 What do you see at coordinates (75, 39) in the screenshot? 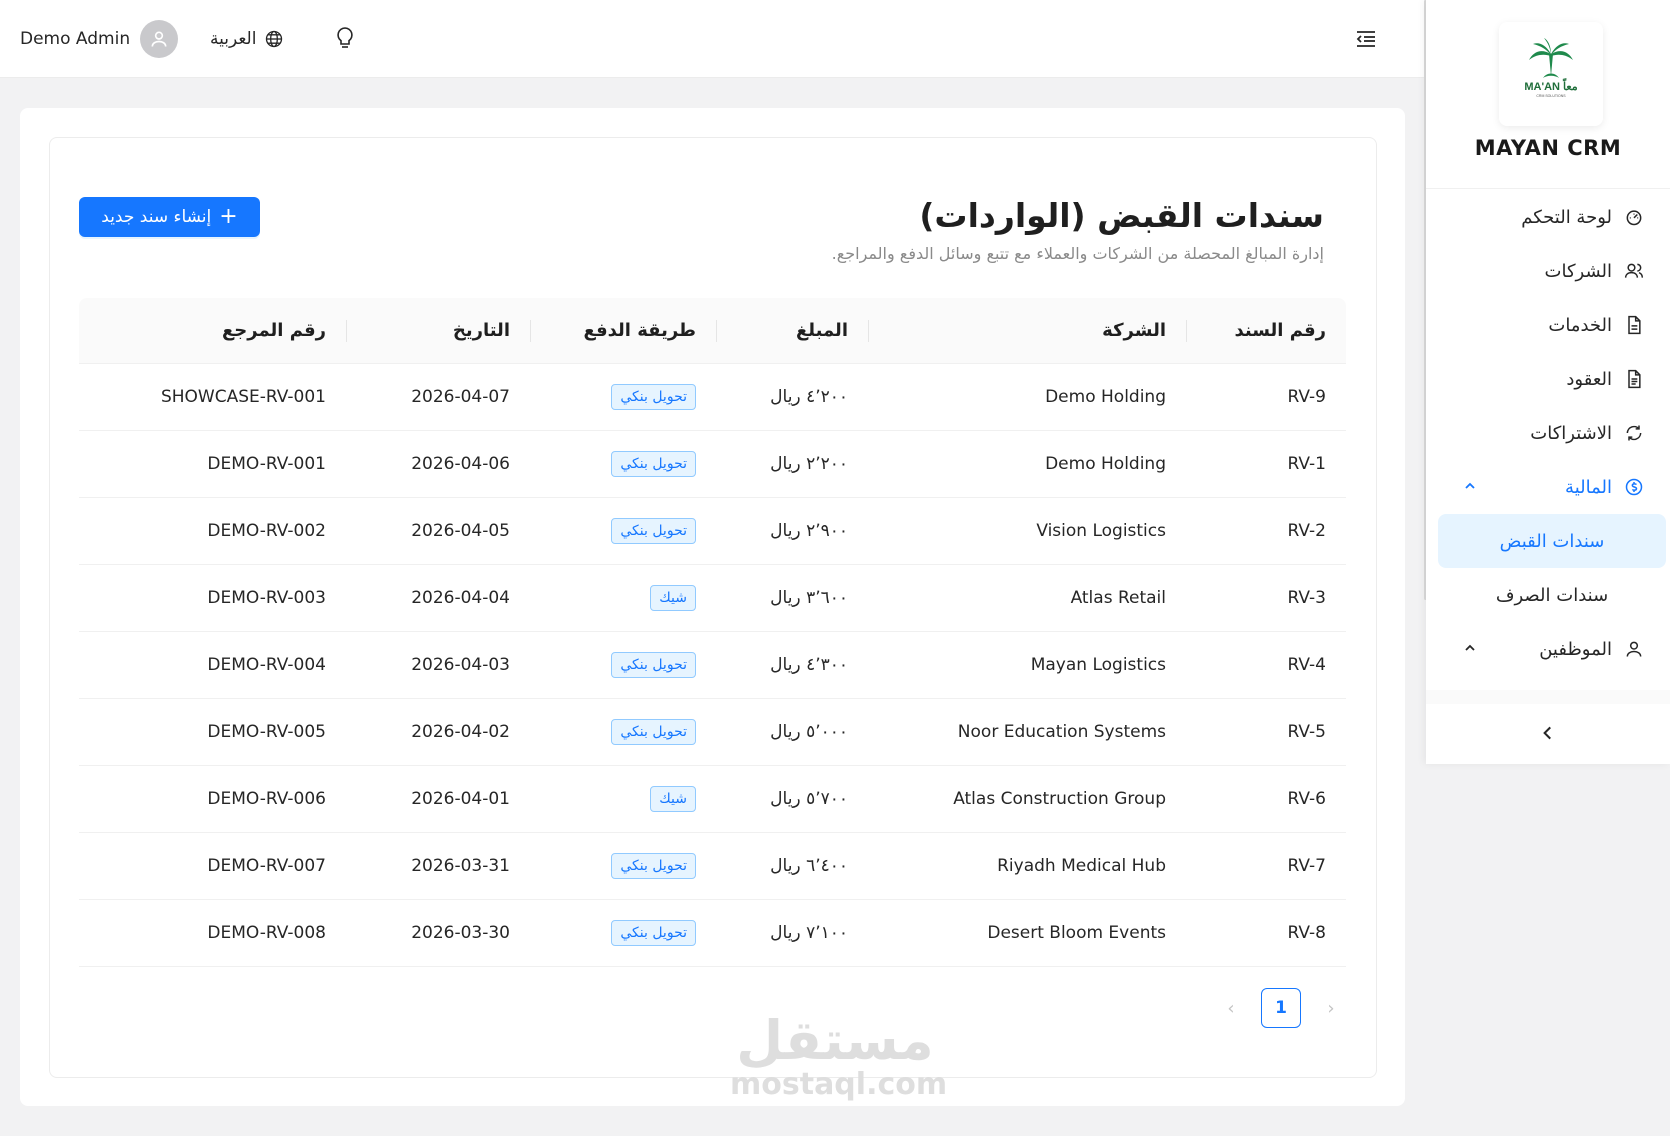
I see `user-name: Demo Admin` at bounding box center [75, 39].